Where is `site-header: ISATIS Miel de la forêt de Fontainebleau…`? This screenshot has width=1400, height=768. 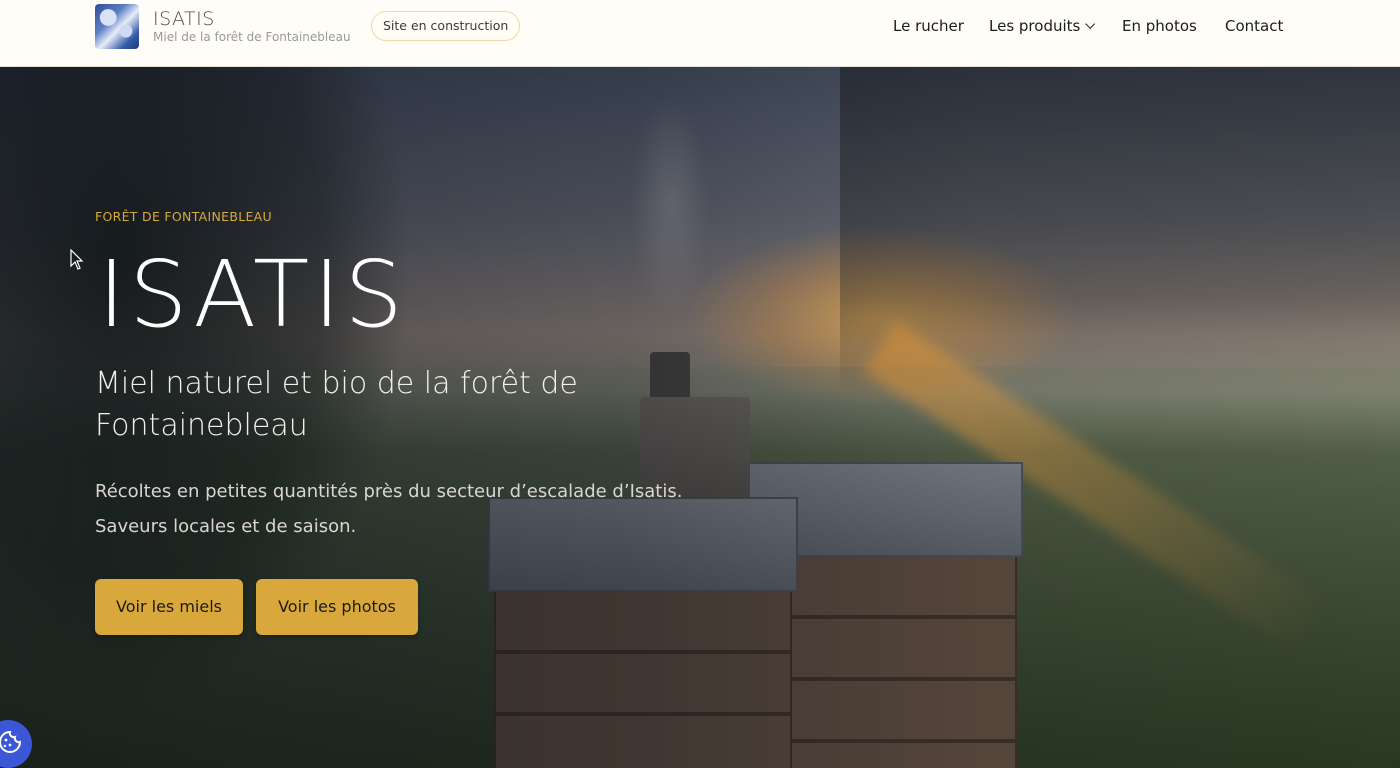 site-header: ISATIS Miel de la forêt de Fontainebleau… is located at coordinates (700, 33).